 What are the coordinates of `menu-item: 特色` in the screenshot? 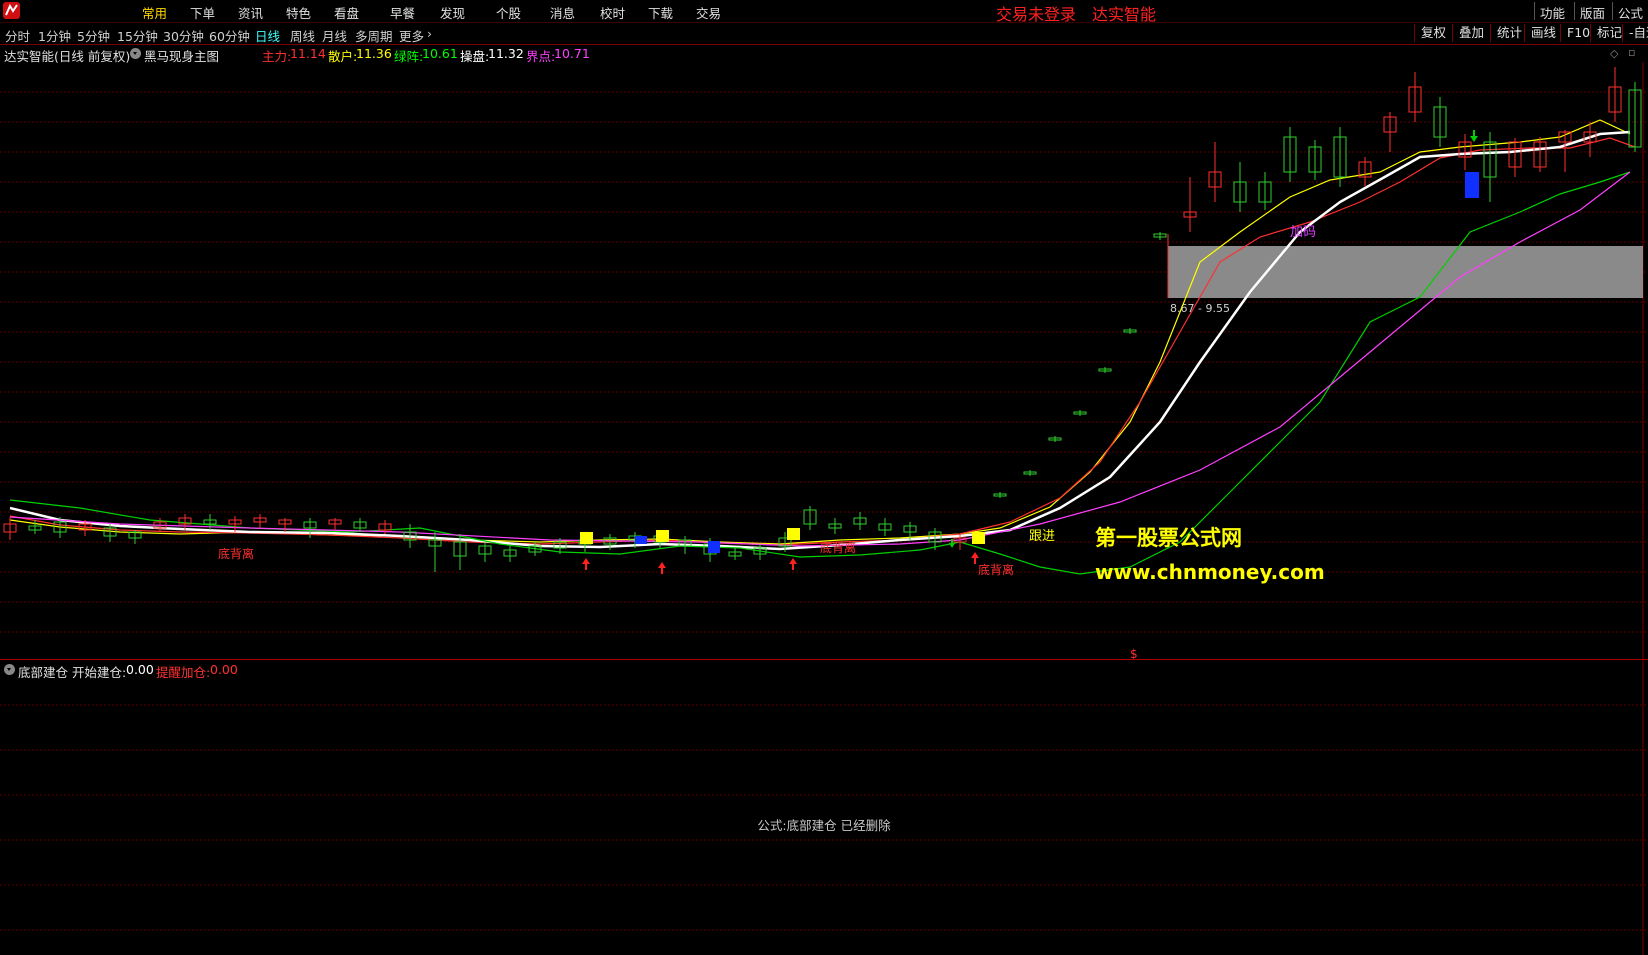 It's located at (298, 12).